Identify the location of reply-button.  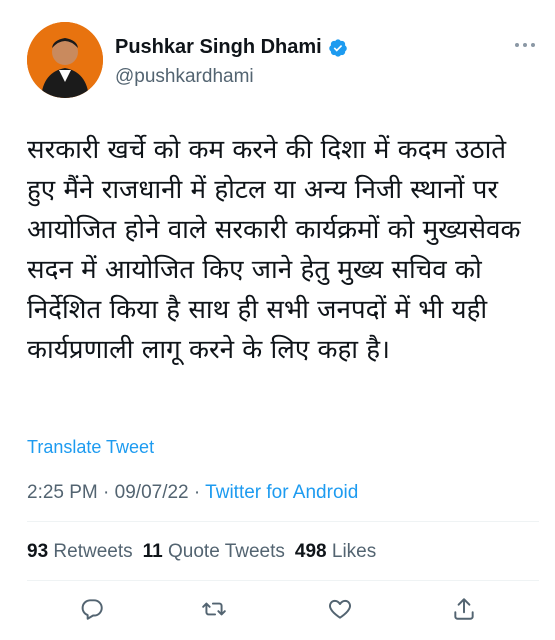
(92, 609).